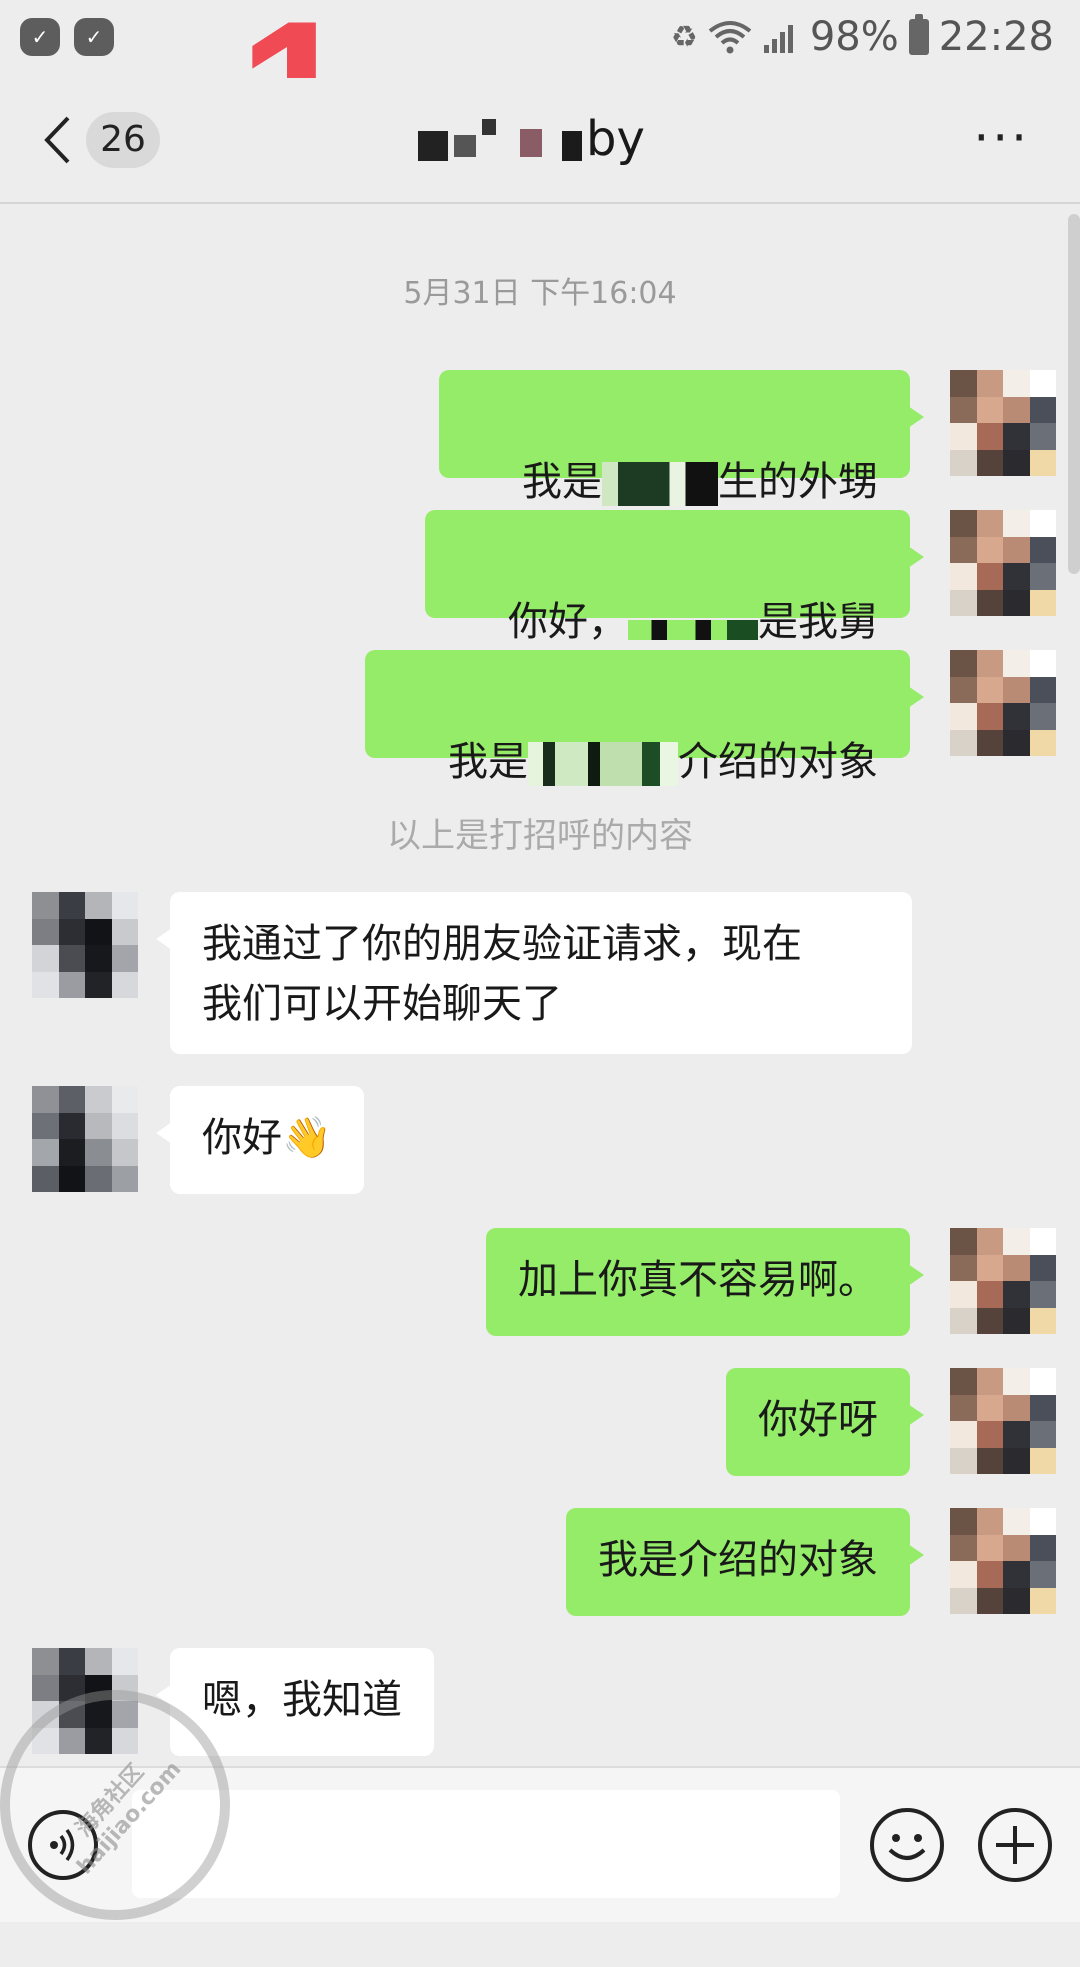 This screenshot has height=1967, width=1080. What do you see at coordinates (540, 293) in the screenshot?
I see `message-timestamp: 5月31日 下午16:04` at bounding box center [540, 293].